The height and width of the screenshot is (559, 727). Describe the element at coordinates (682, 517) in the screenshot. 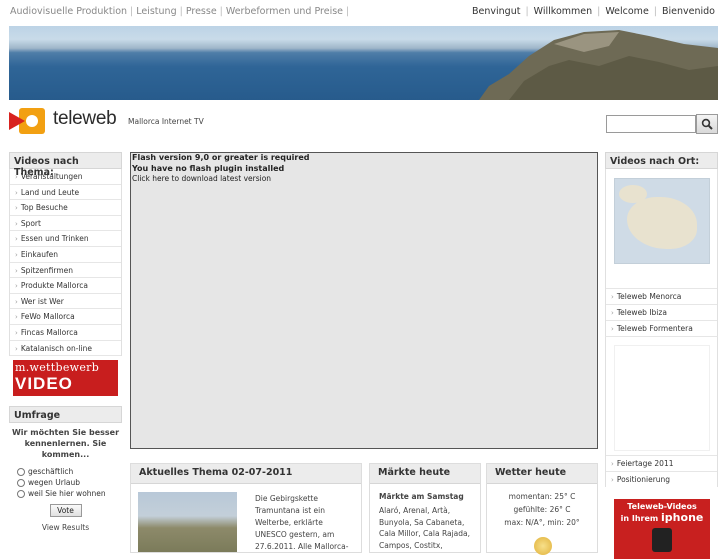

I see `iphone-ad-brand: iphone` at that location.